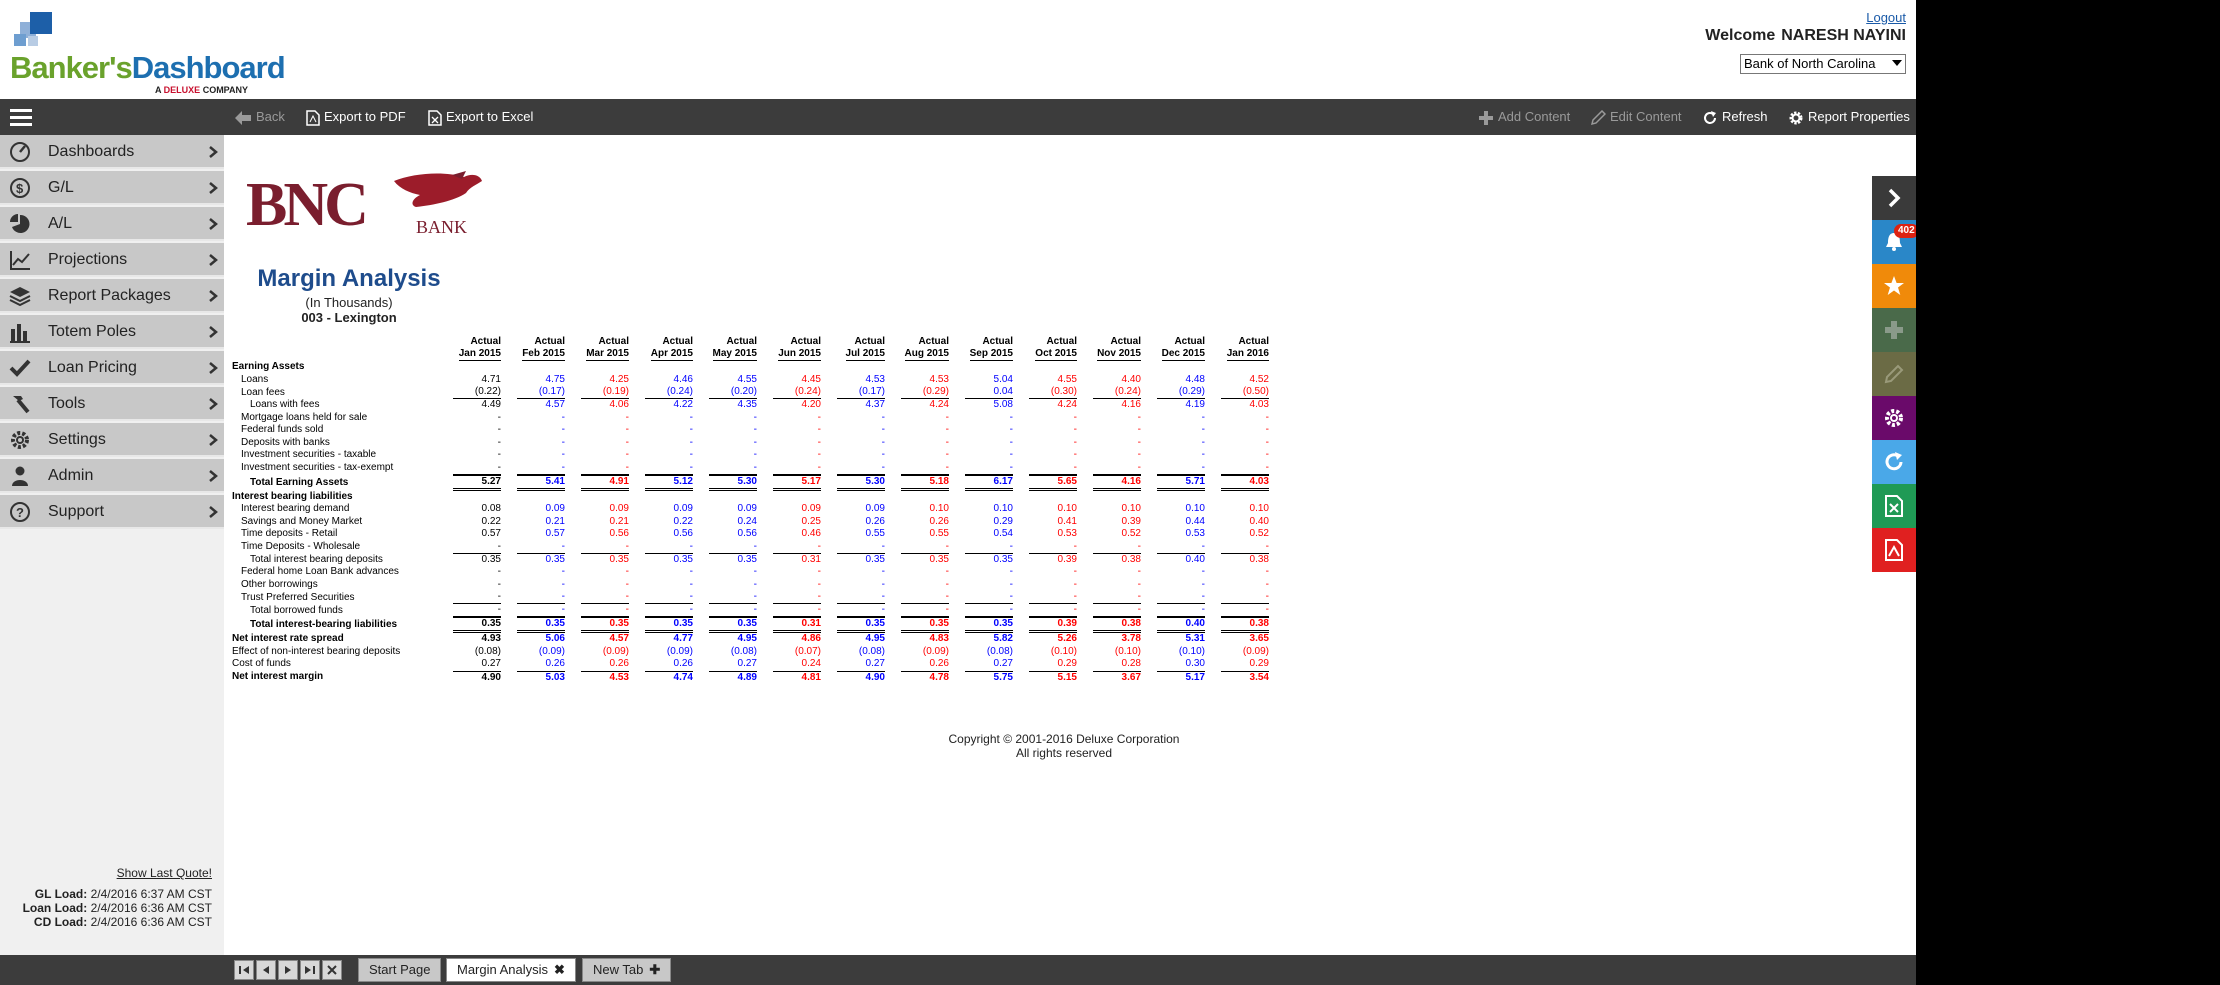  Describe the element at coordinates (164, 873) in the screenshot. I see `show-last-quote-link: Show Last Quote!` at that location.